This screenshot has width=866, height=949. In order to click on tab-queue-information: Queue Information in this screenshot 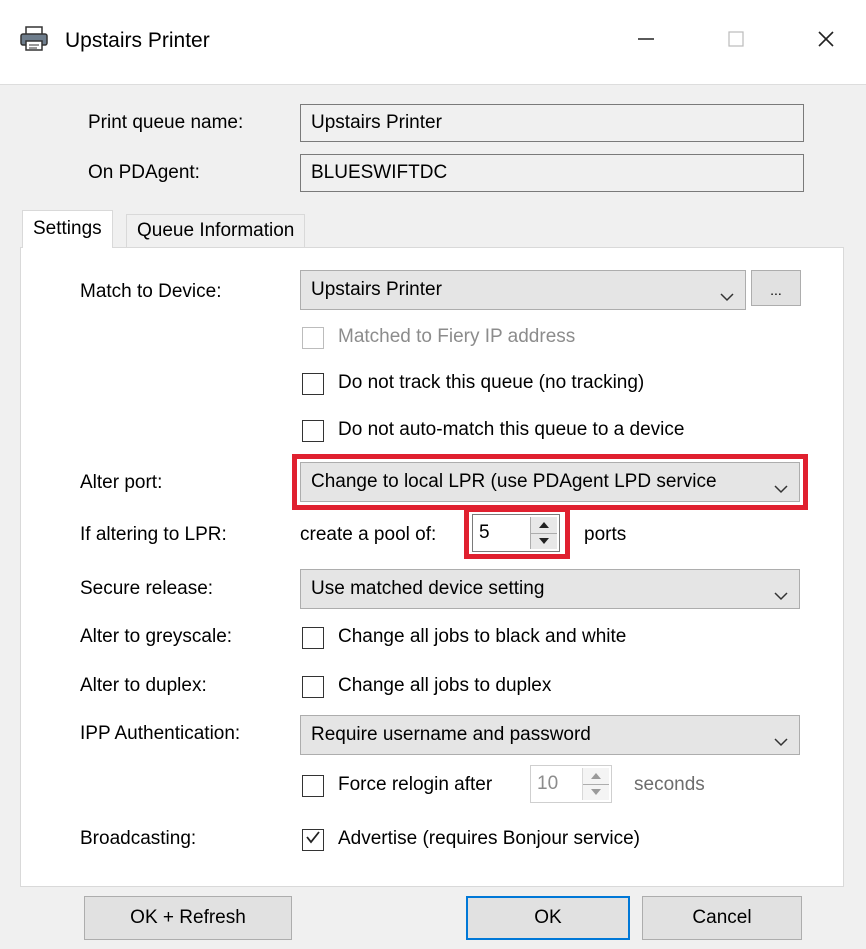, I will do `click(216, 231)`.